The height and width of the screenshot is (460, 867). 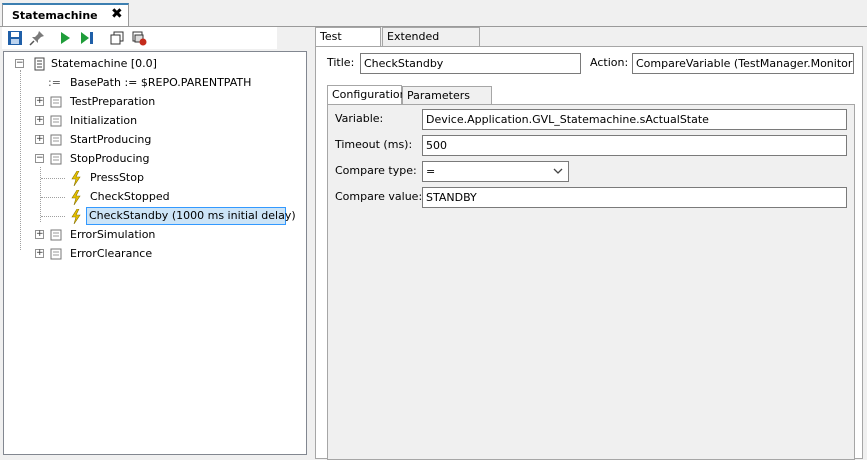 What do you see at coordinates (113, 101) in the screenshot?
I see `tree-item-label: TestPreparation` at bounding box center [113, 101].